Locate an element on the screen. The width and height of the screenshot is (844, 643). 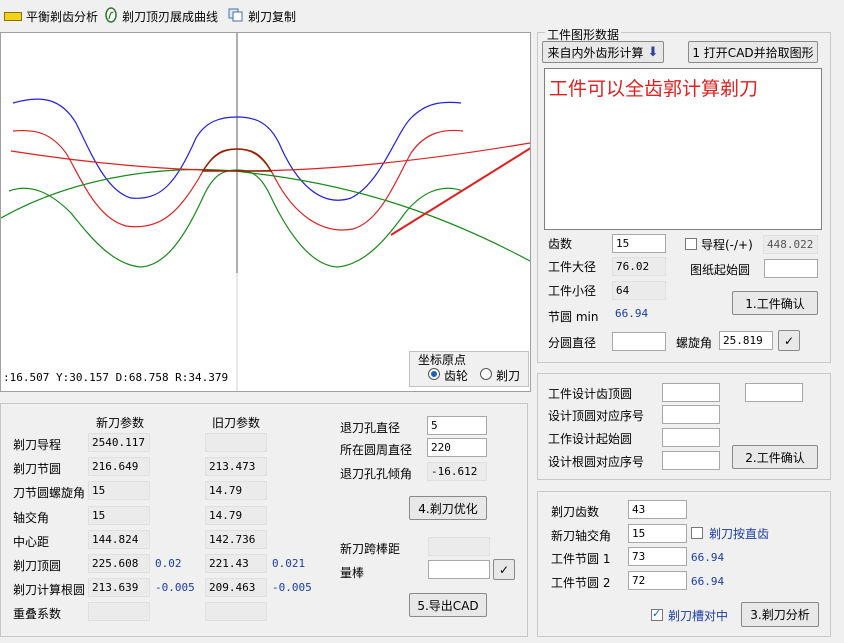
hole-circle-label: 所在圆周直径 is located at coordinates (376, 450).